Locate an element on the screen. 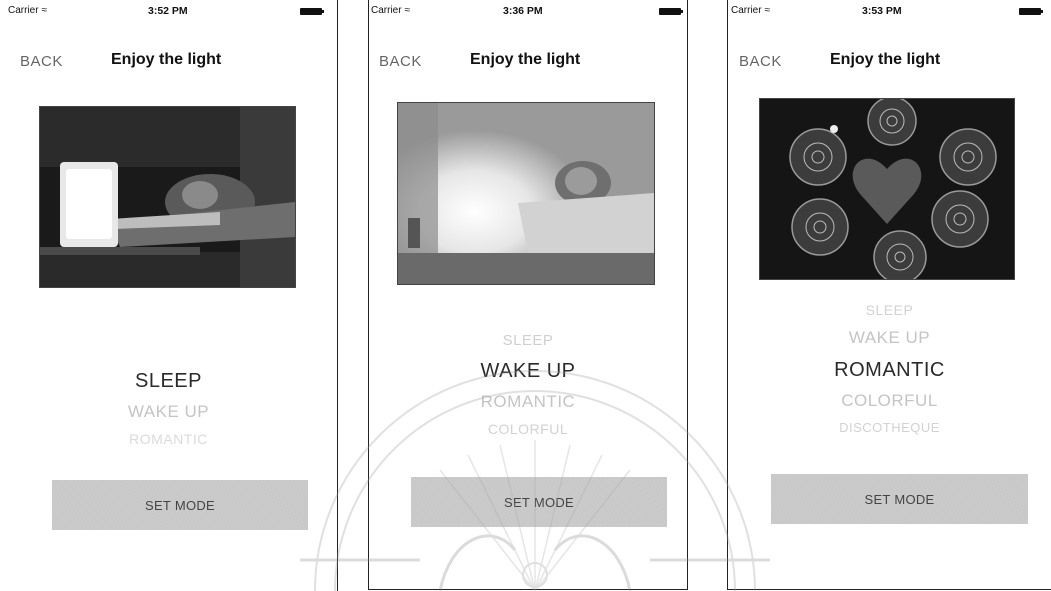 This screenshot has height=591, width=1051. status-bar: Carrier ≈ 3:36 PM is located at coordinates (528, 13).